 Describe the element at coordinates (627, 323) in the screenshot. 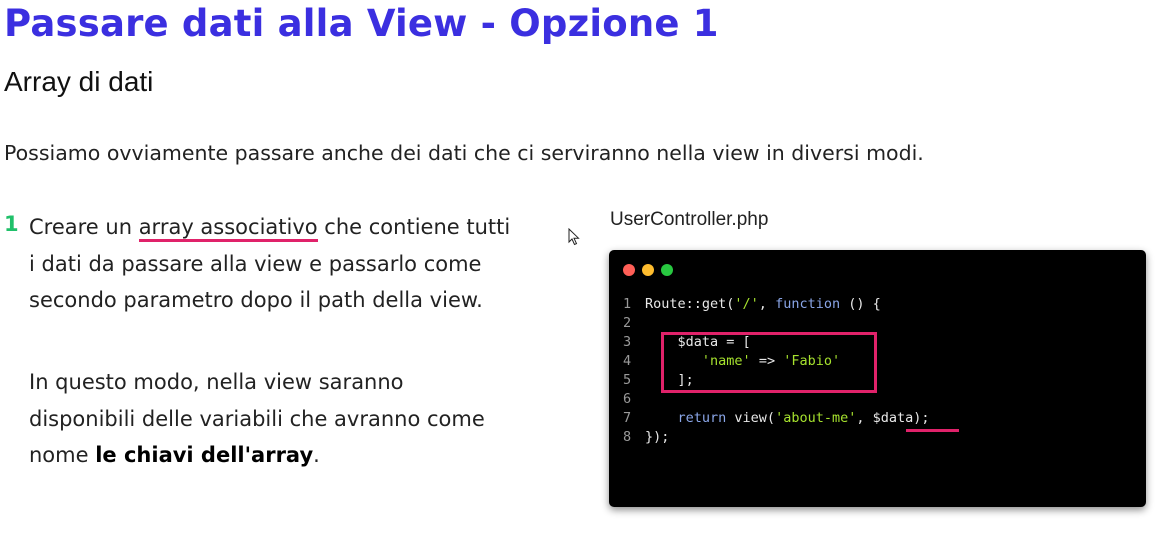

I see `line-number: 2` at that location.